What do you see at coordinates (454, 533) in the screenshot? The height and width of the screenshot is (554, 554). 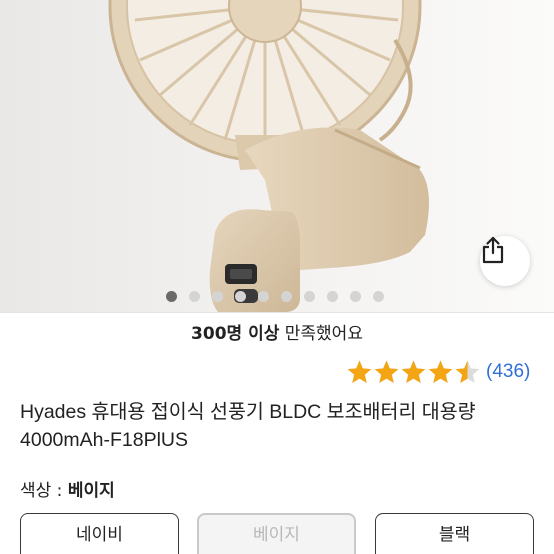 I see `color-option-button: 블랙` at bounding box center [454, 533].